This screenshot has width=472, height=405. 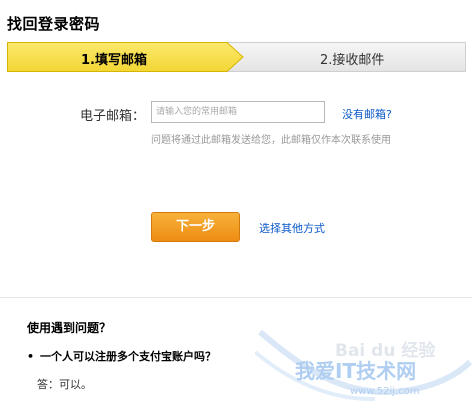 I want to click on page-title: 找回登录密码, so click(x=54, y=24).